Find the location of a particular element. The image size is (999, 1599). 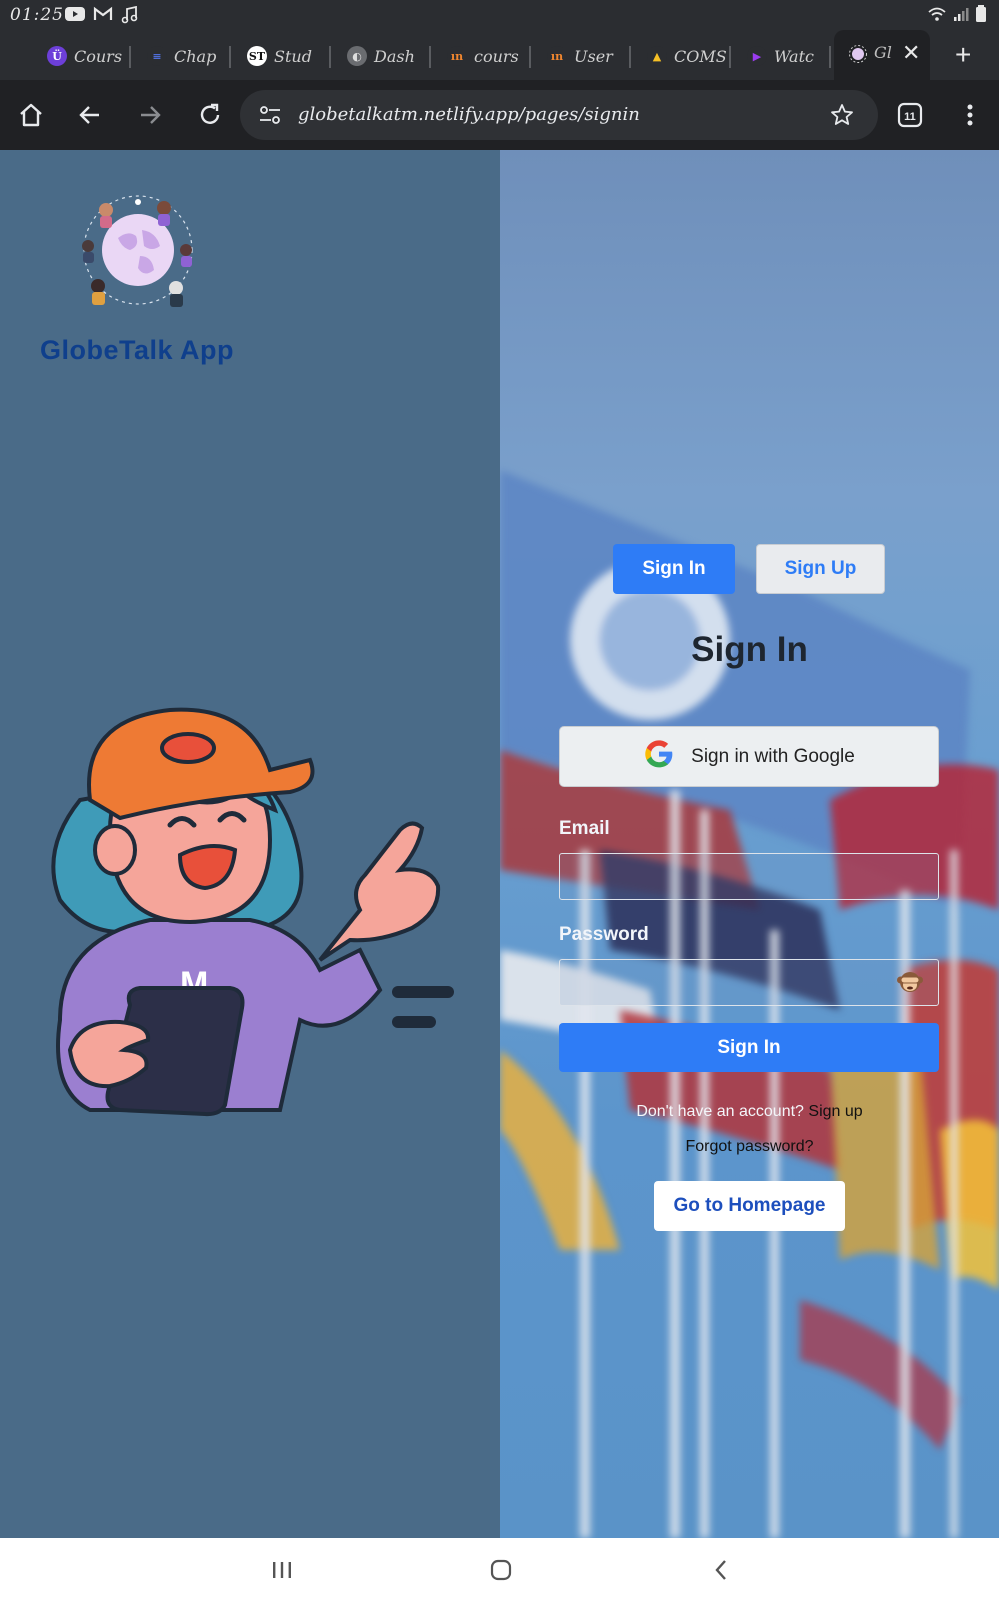

tab-2: ST Stud is located at coordinates (282, 56).